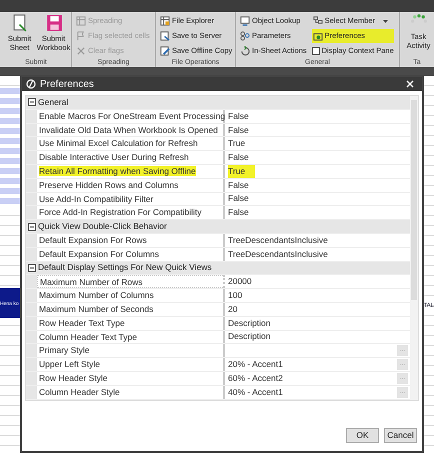 Image resolution: width=434 pixels, height=455 pixels. Describe the element at coordinates (317, 36) in the screenshot. I see `preferences-icon` at that location.